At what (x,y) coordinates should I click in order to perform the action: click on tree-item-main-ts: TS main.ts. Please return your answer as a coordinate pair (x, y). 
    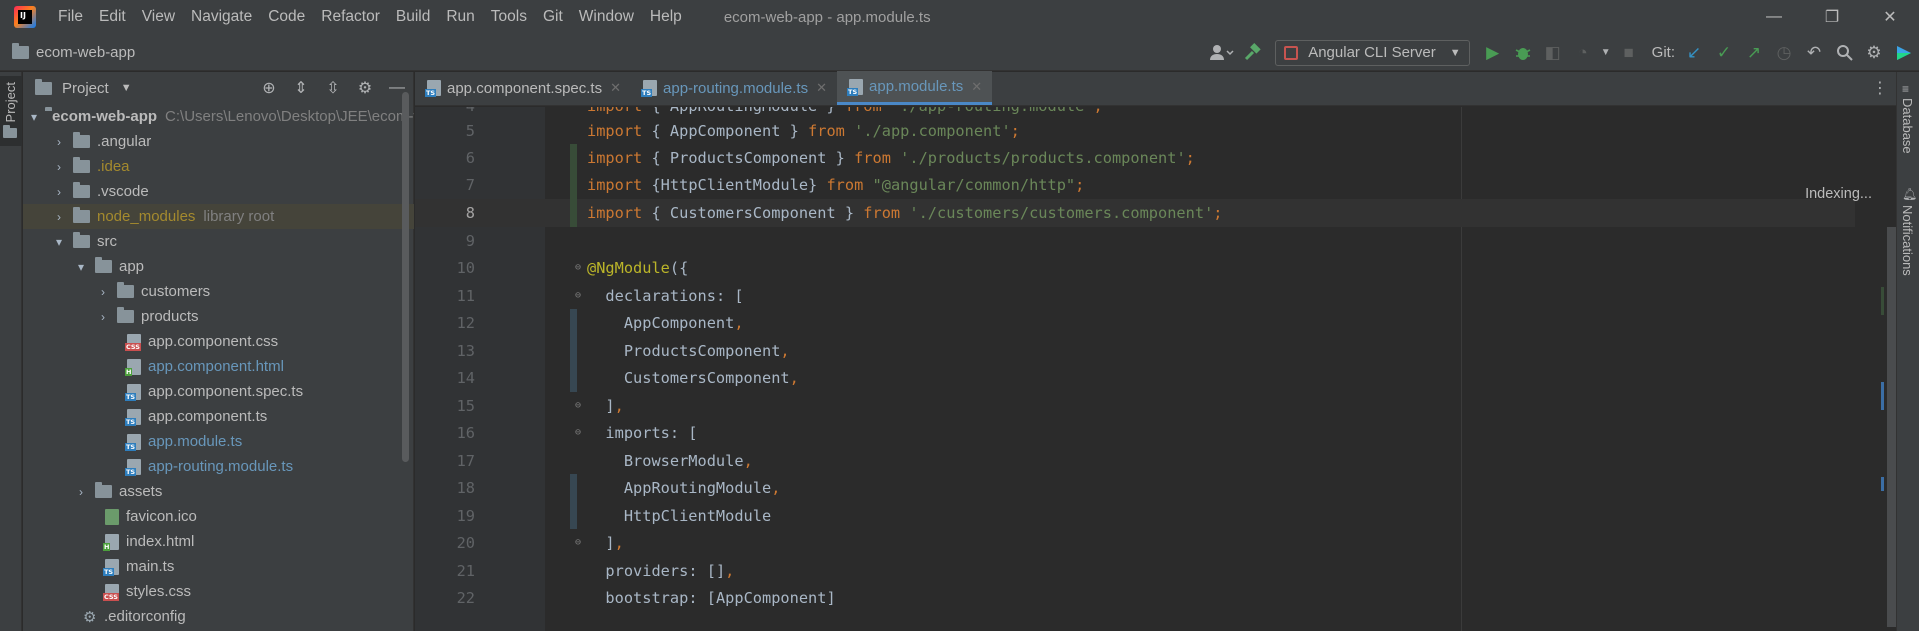
    Looking at the image, I should click on (218, 566).